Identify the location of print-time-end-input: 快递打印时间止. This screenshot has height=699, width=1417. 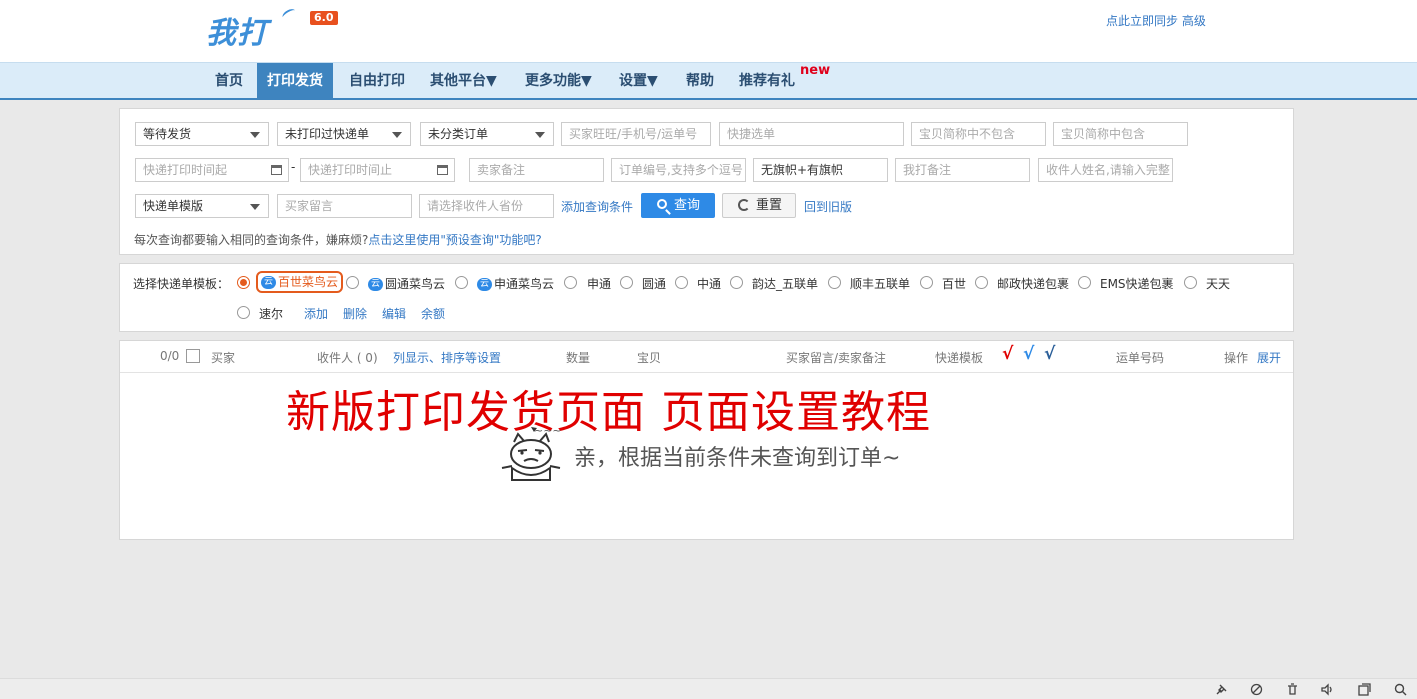
(377, 170).